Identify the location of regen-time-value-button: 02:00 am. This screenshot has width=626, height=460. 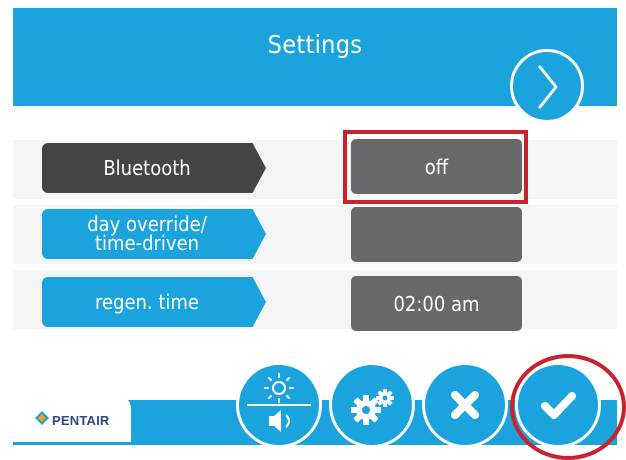
(436, 303).